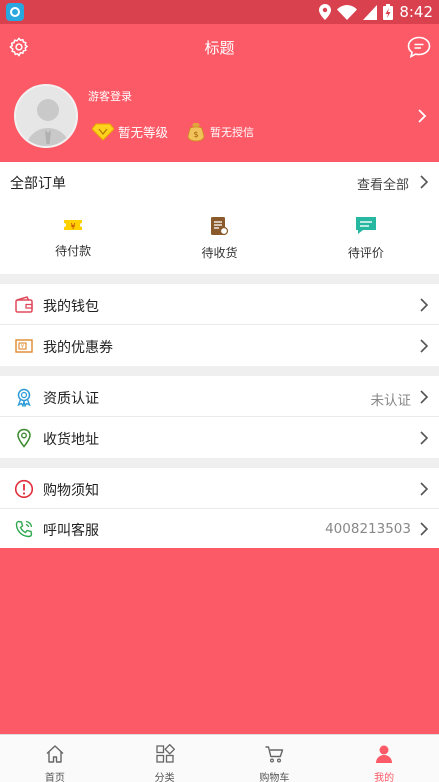  What do you see at coordinates (325, 12) in the screenshot?
I see `location-icon` at bounding box center [325, 12].